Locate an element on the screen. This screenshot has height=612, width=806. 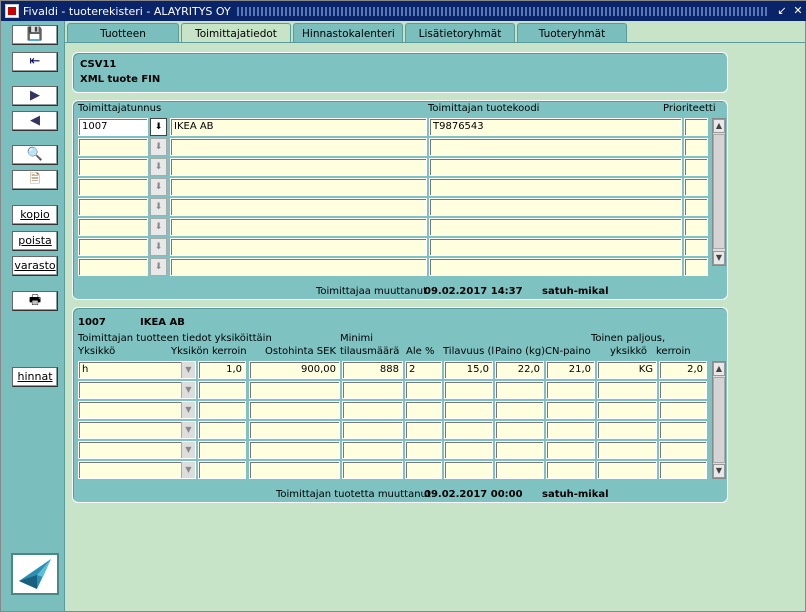
previous-record-button: ◀ is located at coordinates (35, 121).